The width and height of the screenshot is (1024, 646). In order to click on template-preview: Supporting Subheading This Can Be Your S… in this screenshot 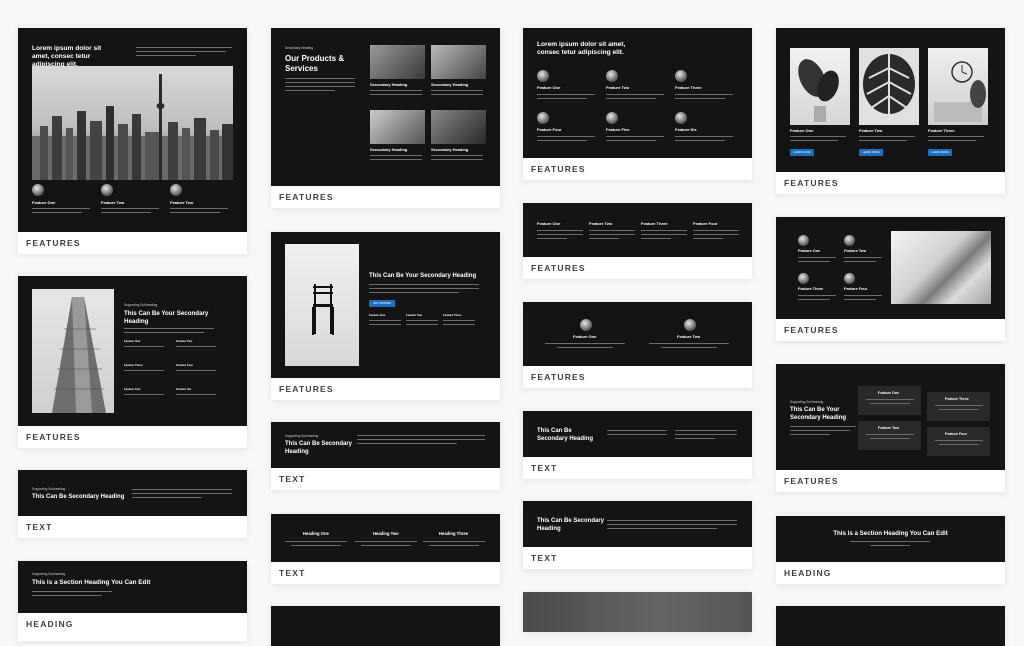, I will do `click(890, 417)`.